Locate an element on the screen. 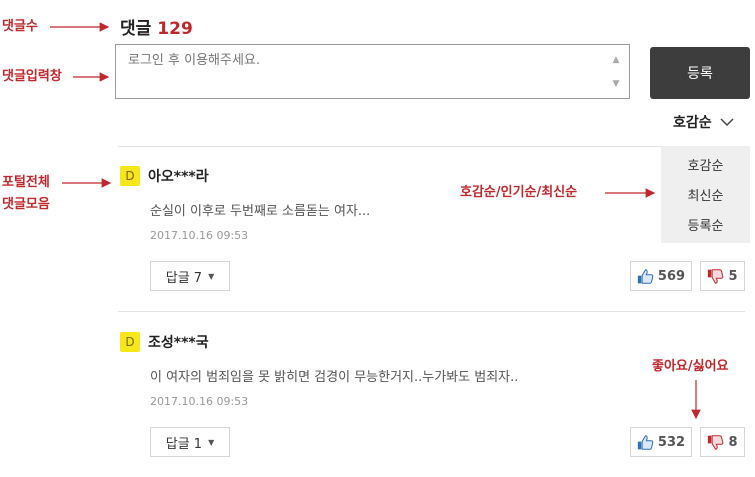  dislike-count: 5 is located at coordinates (733, 276).